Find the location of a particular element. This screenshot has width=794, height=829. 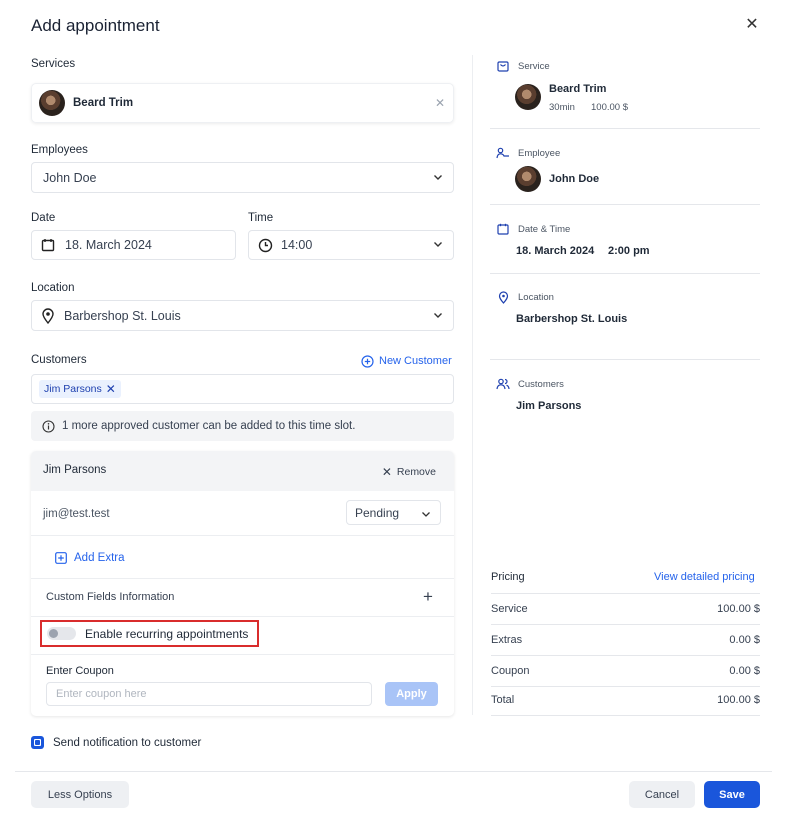

time-label: Time is located at coordinates (261, 218).